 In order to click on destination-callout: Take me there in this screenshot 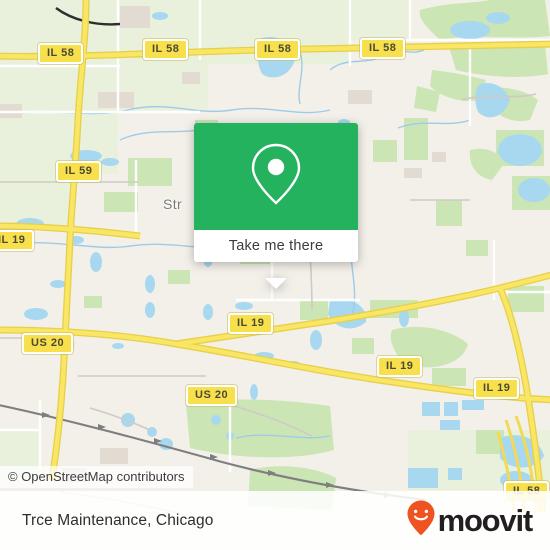, I will do `click(276, 206)`.